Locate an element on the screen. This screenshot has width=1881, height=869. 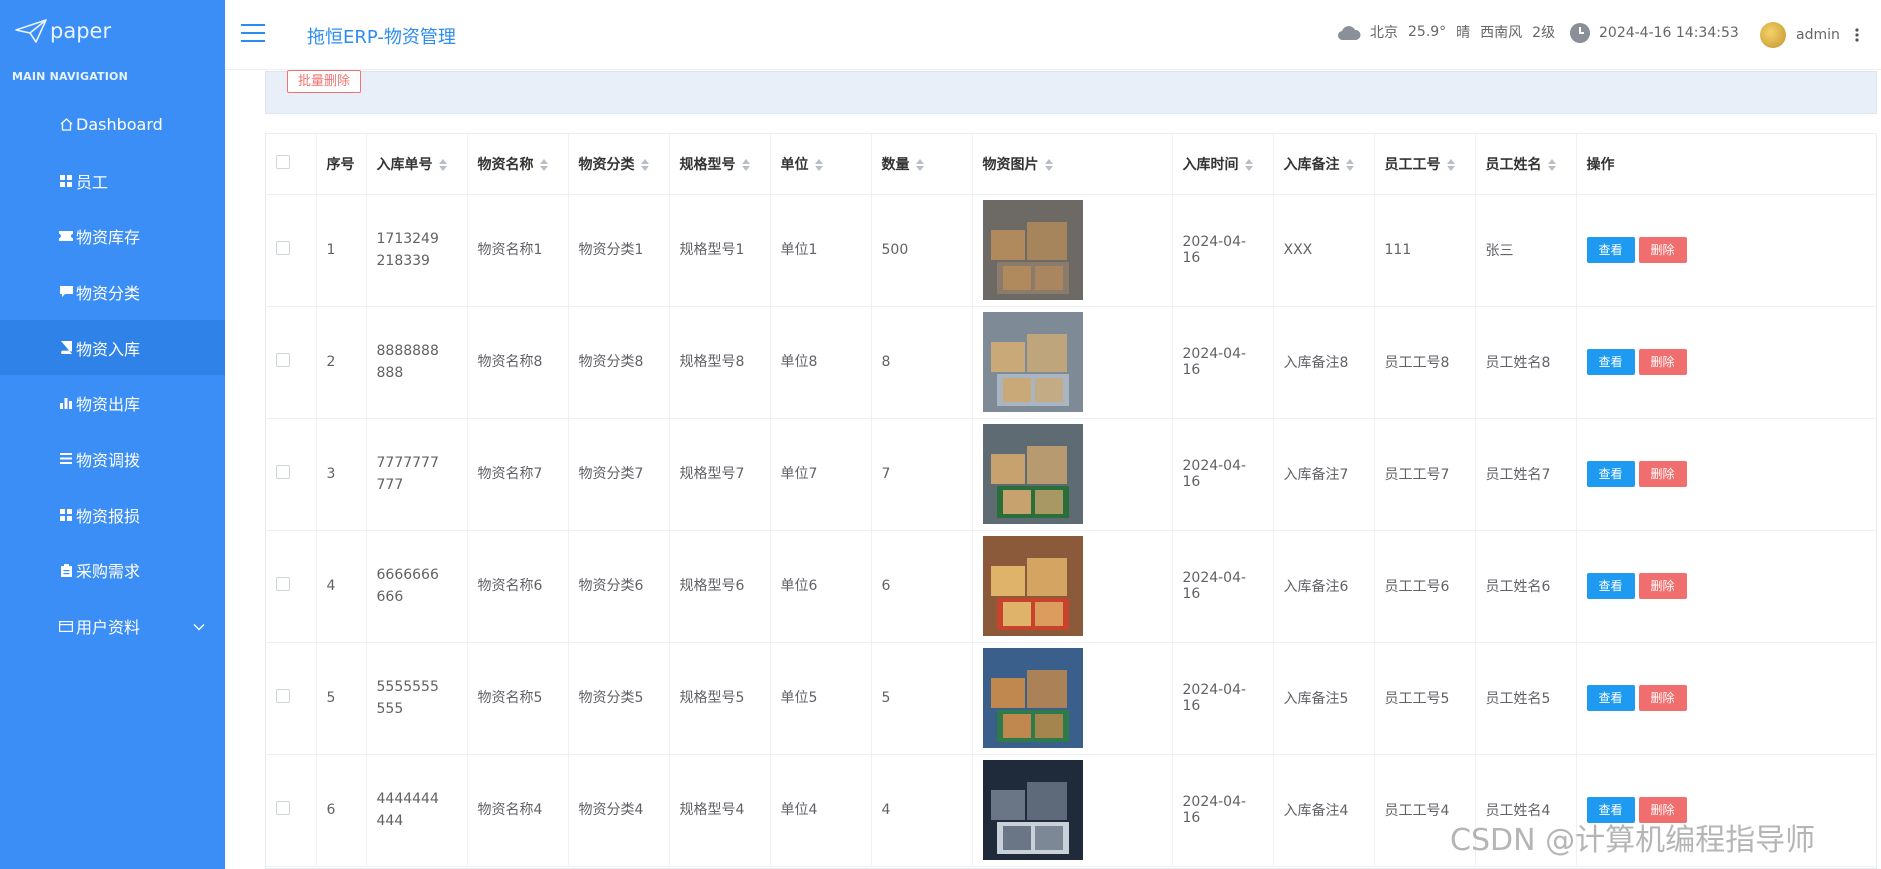
sidebar-item-purchase: 采购需求 is located at coordinates (112, 571).